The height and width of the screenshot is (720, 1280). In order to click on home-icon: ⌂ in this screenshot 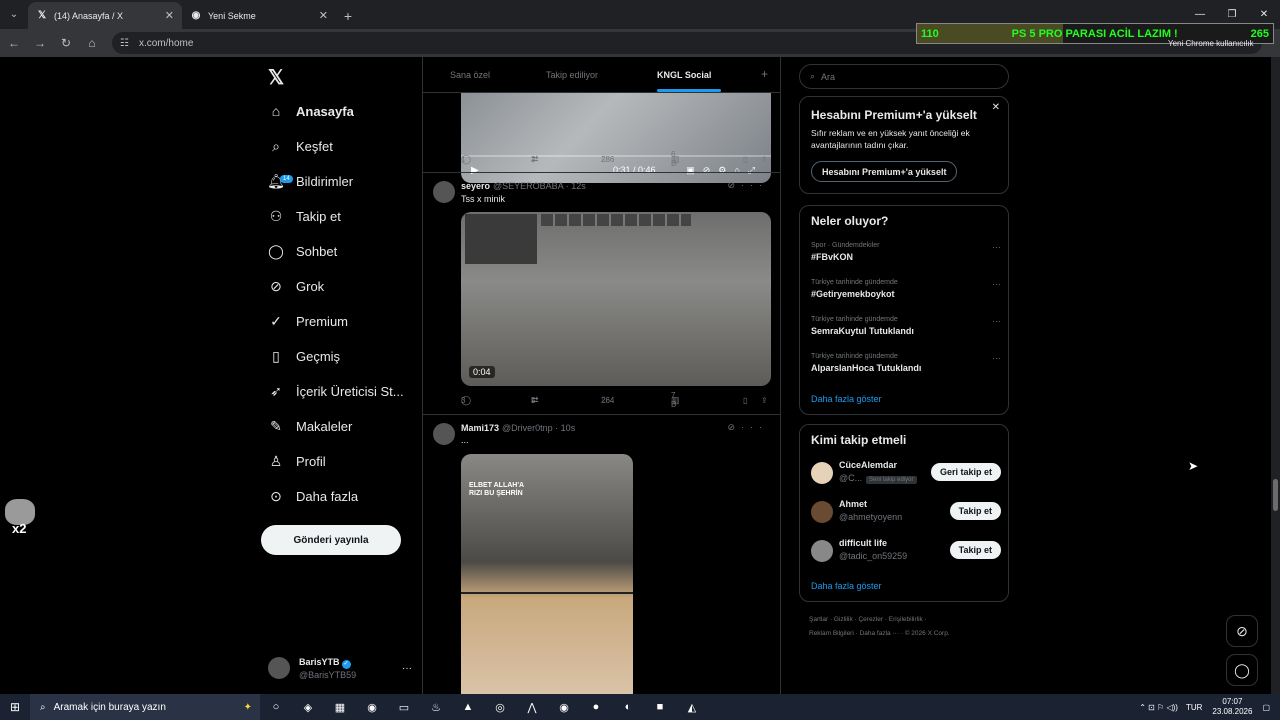, I will do `click(92, 43)`.